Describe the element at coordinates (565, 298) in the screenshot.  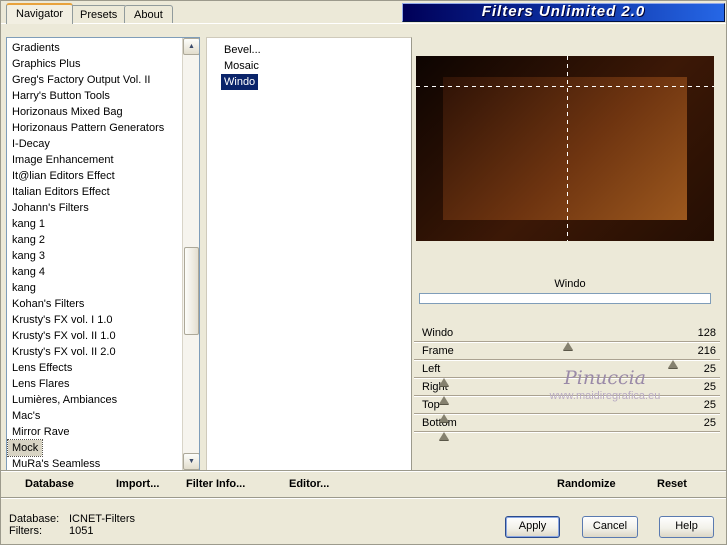
I see `progress-bar` at that location.